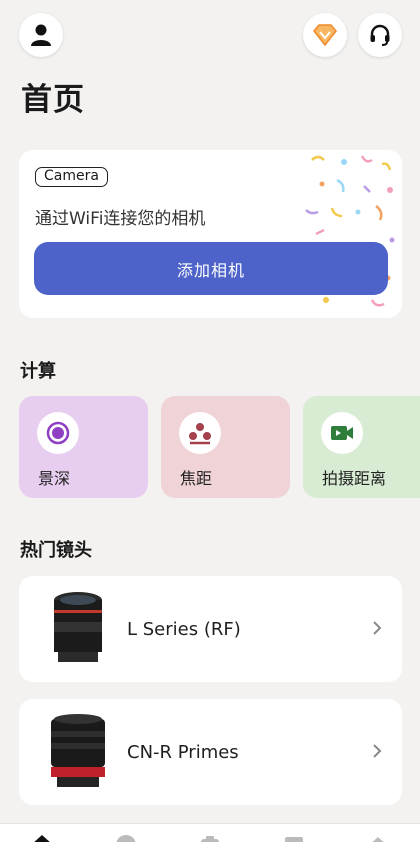 The width and height of the screenshot is (420, 842). I want to click on add-camera-button: 添加相机, so click(211, 268).